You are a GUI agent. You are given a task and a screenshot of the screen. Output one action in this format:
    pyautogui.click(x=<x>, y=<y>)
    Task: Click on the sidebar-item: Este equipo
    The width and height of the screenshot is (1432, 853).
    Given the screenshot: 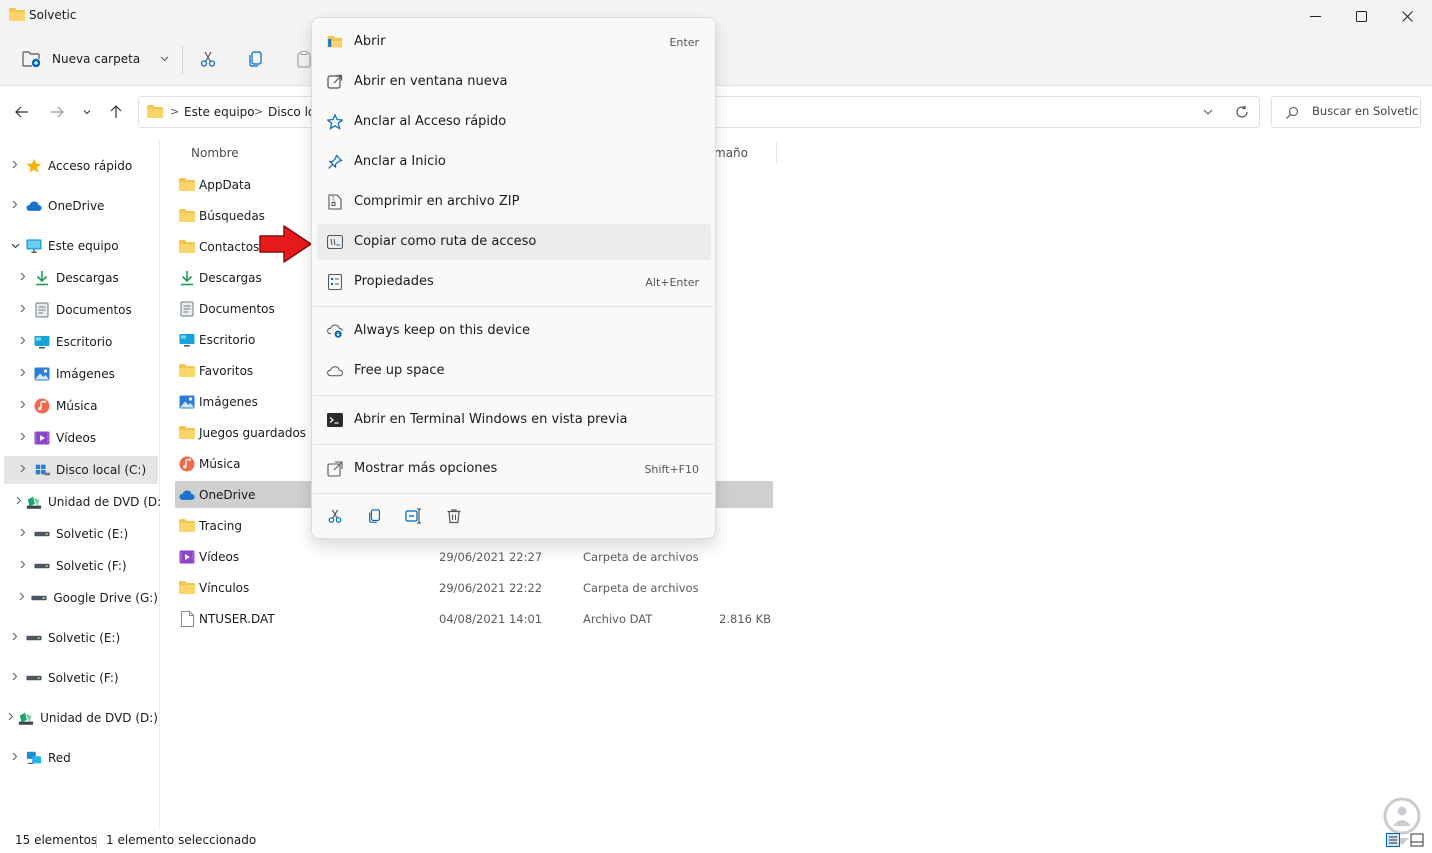 What is the action you would take?
    pyautogui.click(x=79, y=246)
    